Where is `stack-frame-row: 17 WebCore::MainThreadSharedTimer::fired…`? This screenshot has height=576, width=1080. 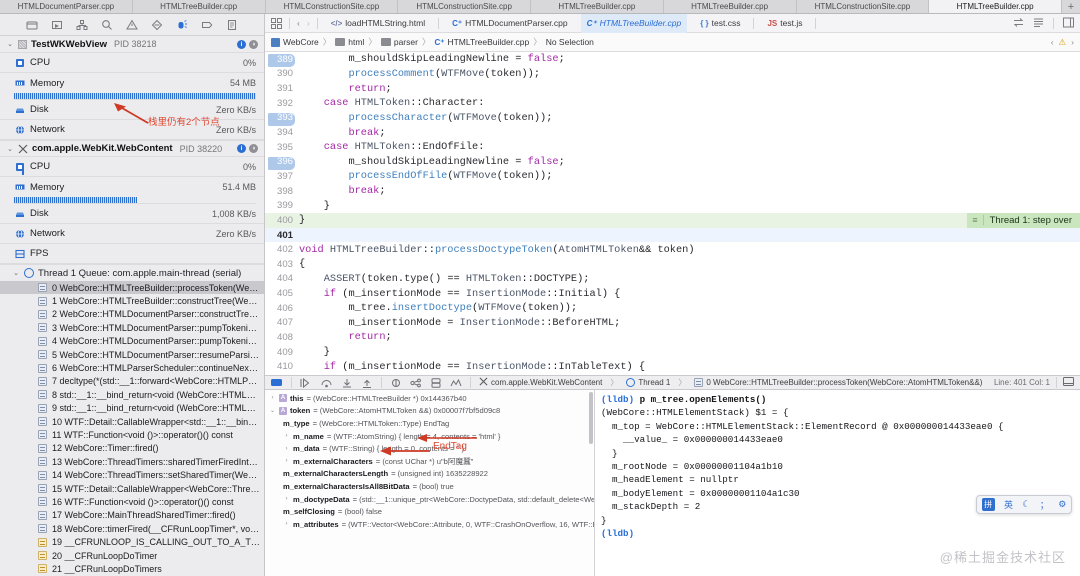
stack-frame-row: 17 WebCore::MainThreadSharedTimer::fired… is located at coordinates (132, 515).